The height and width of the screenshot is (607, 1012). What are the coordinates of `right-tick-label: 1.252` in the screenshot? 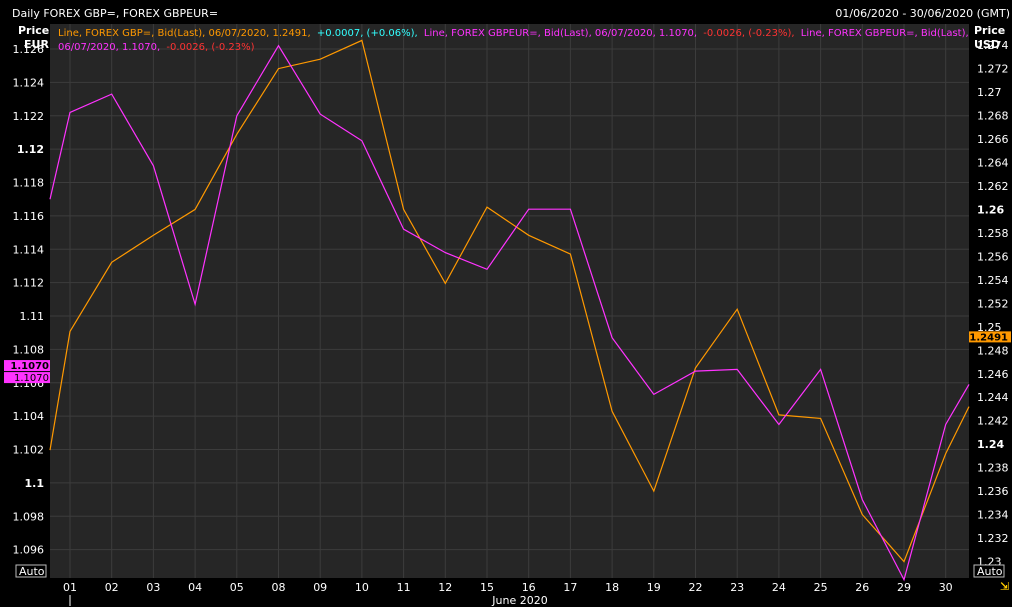 It's located at (993, 303).